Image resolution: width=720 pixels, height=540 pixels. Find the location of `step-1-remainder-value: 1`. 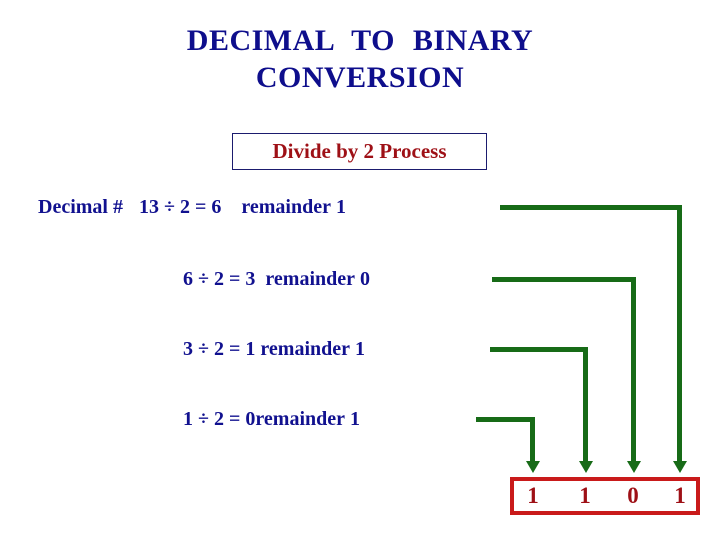

step-1-remainder-value: 1 is located at coordinates (340, 207).